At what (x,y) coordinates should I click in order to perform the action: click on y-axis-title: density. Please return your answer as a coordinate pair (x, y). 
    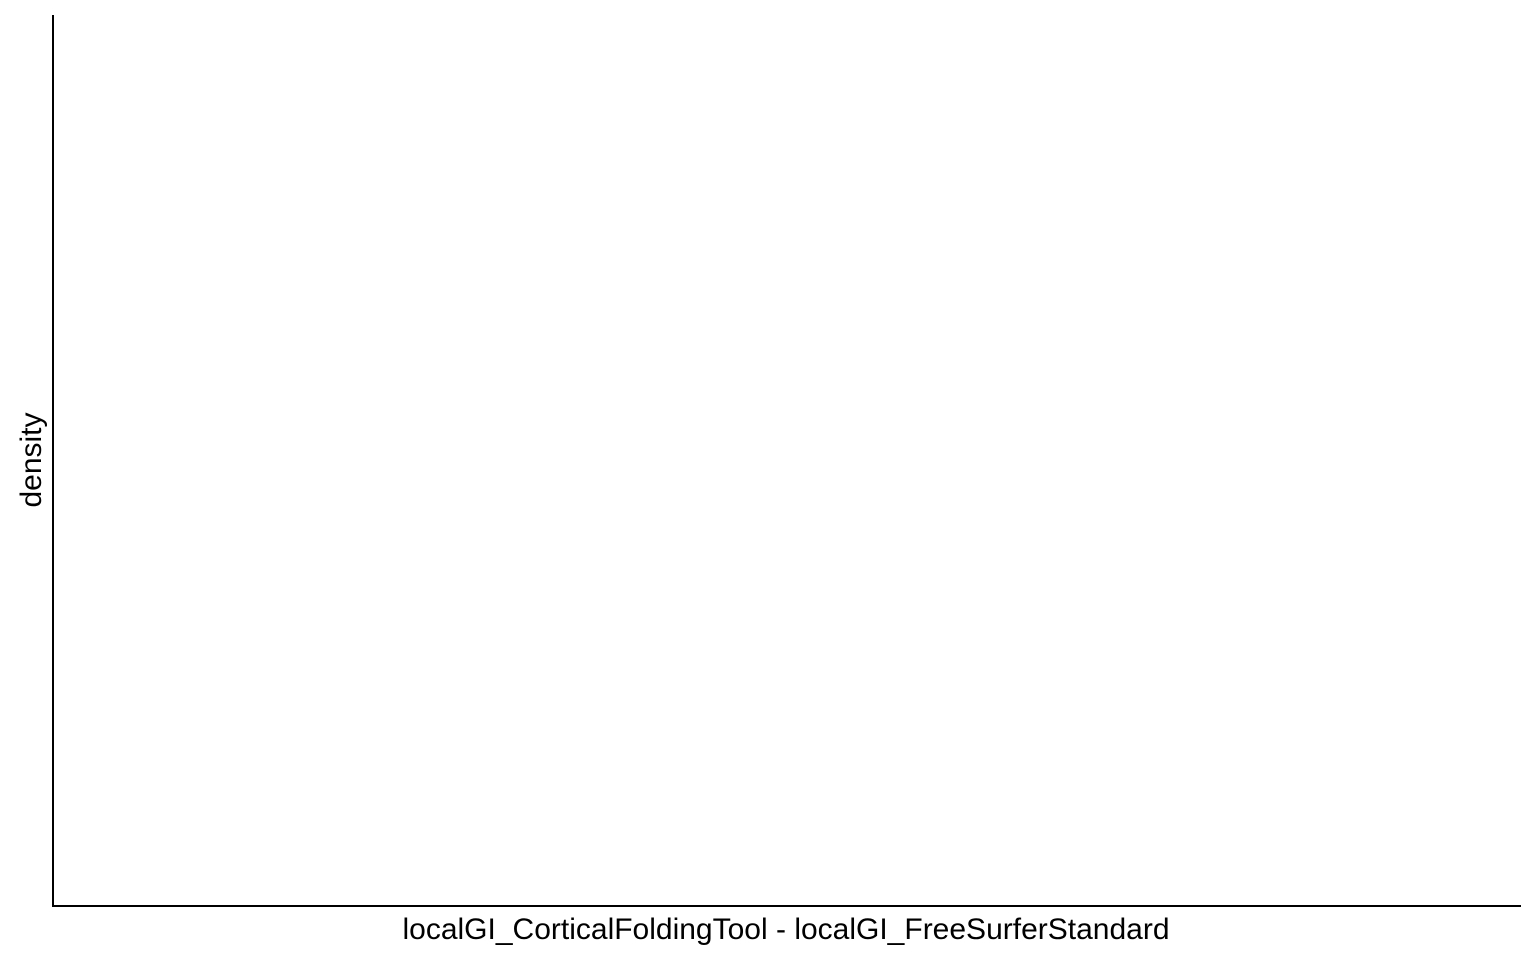
    Looking at the image, I should click on (31, 459).